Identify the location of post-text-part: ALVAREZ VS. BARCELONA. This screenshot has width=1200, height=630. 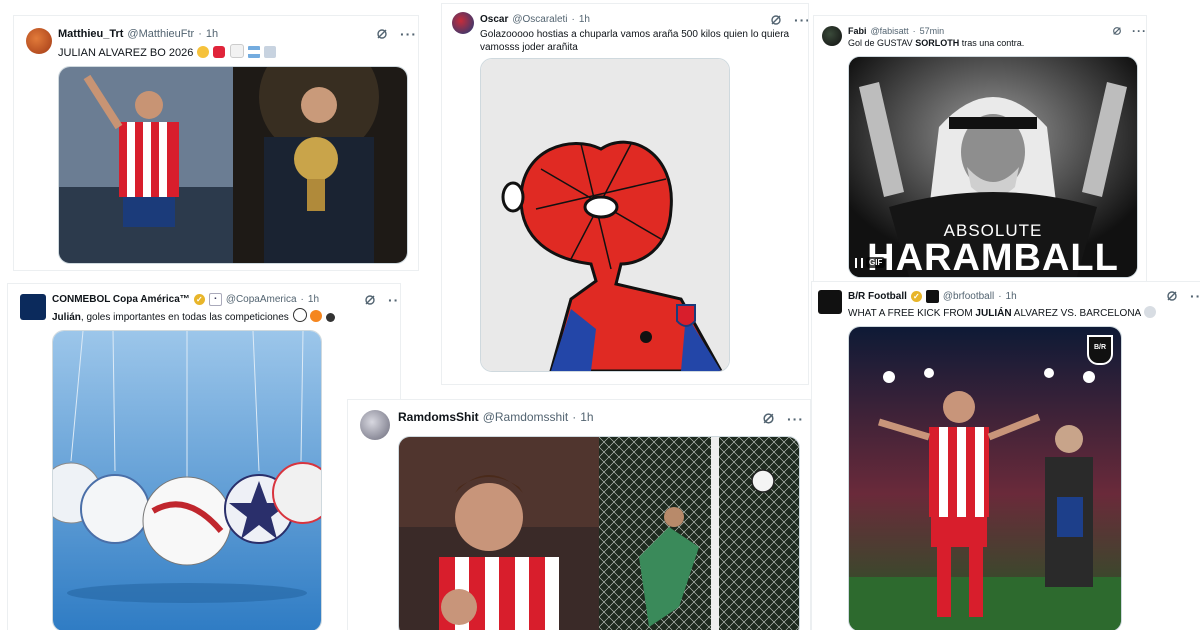
(1076, 313).